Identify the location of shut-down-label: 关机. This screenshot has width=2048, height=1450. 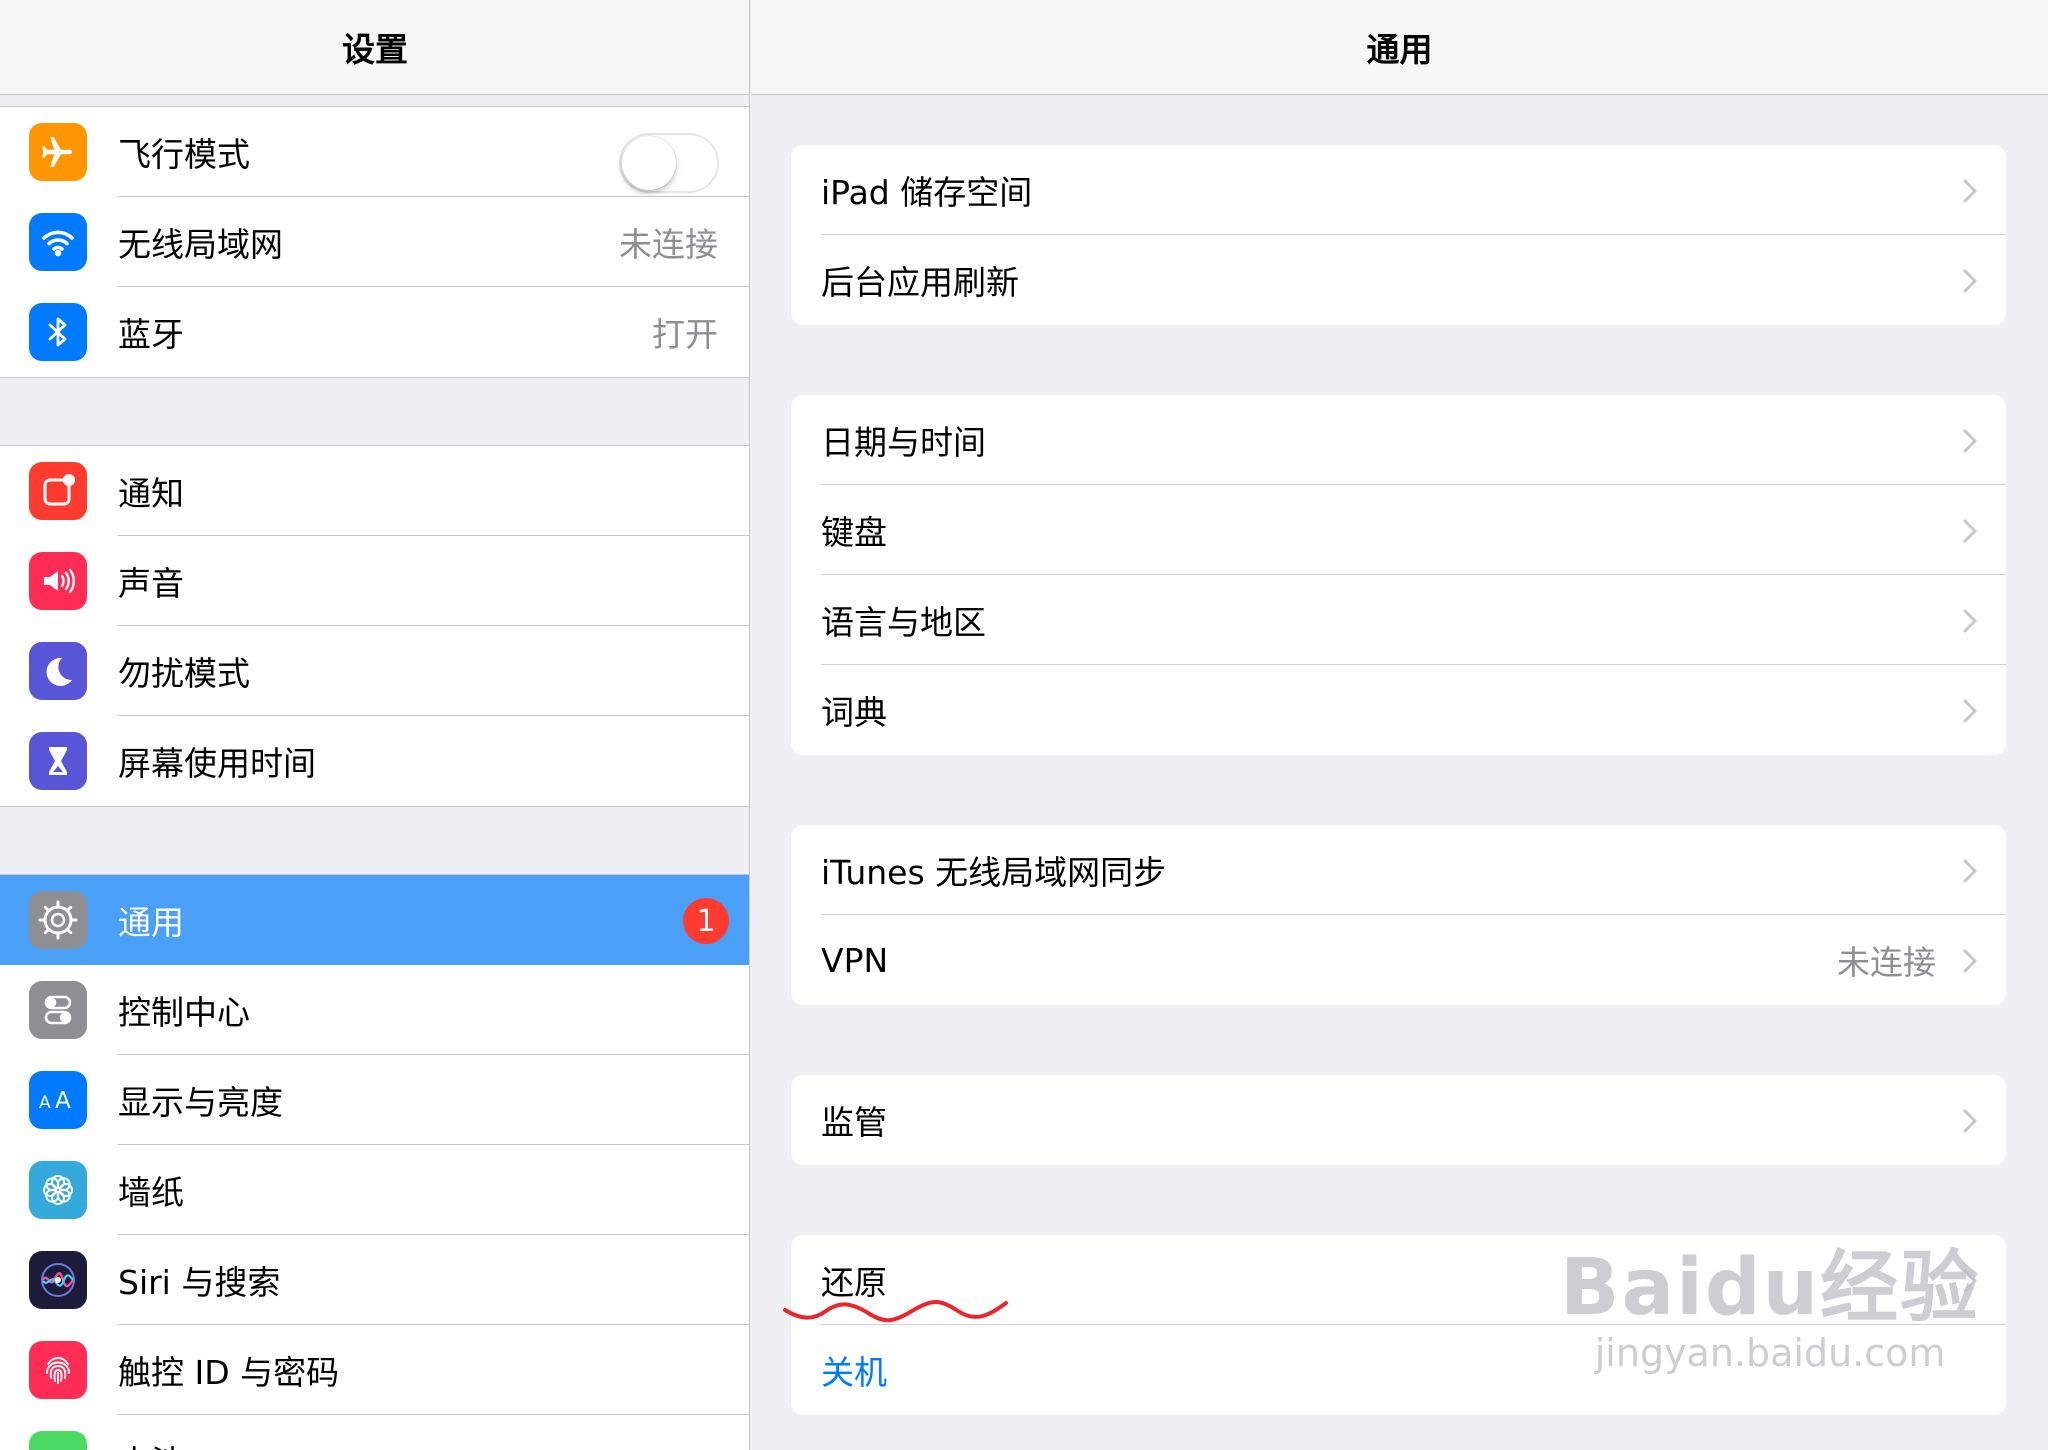
(854, 1372).